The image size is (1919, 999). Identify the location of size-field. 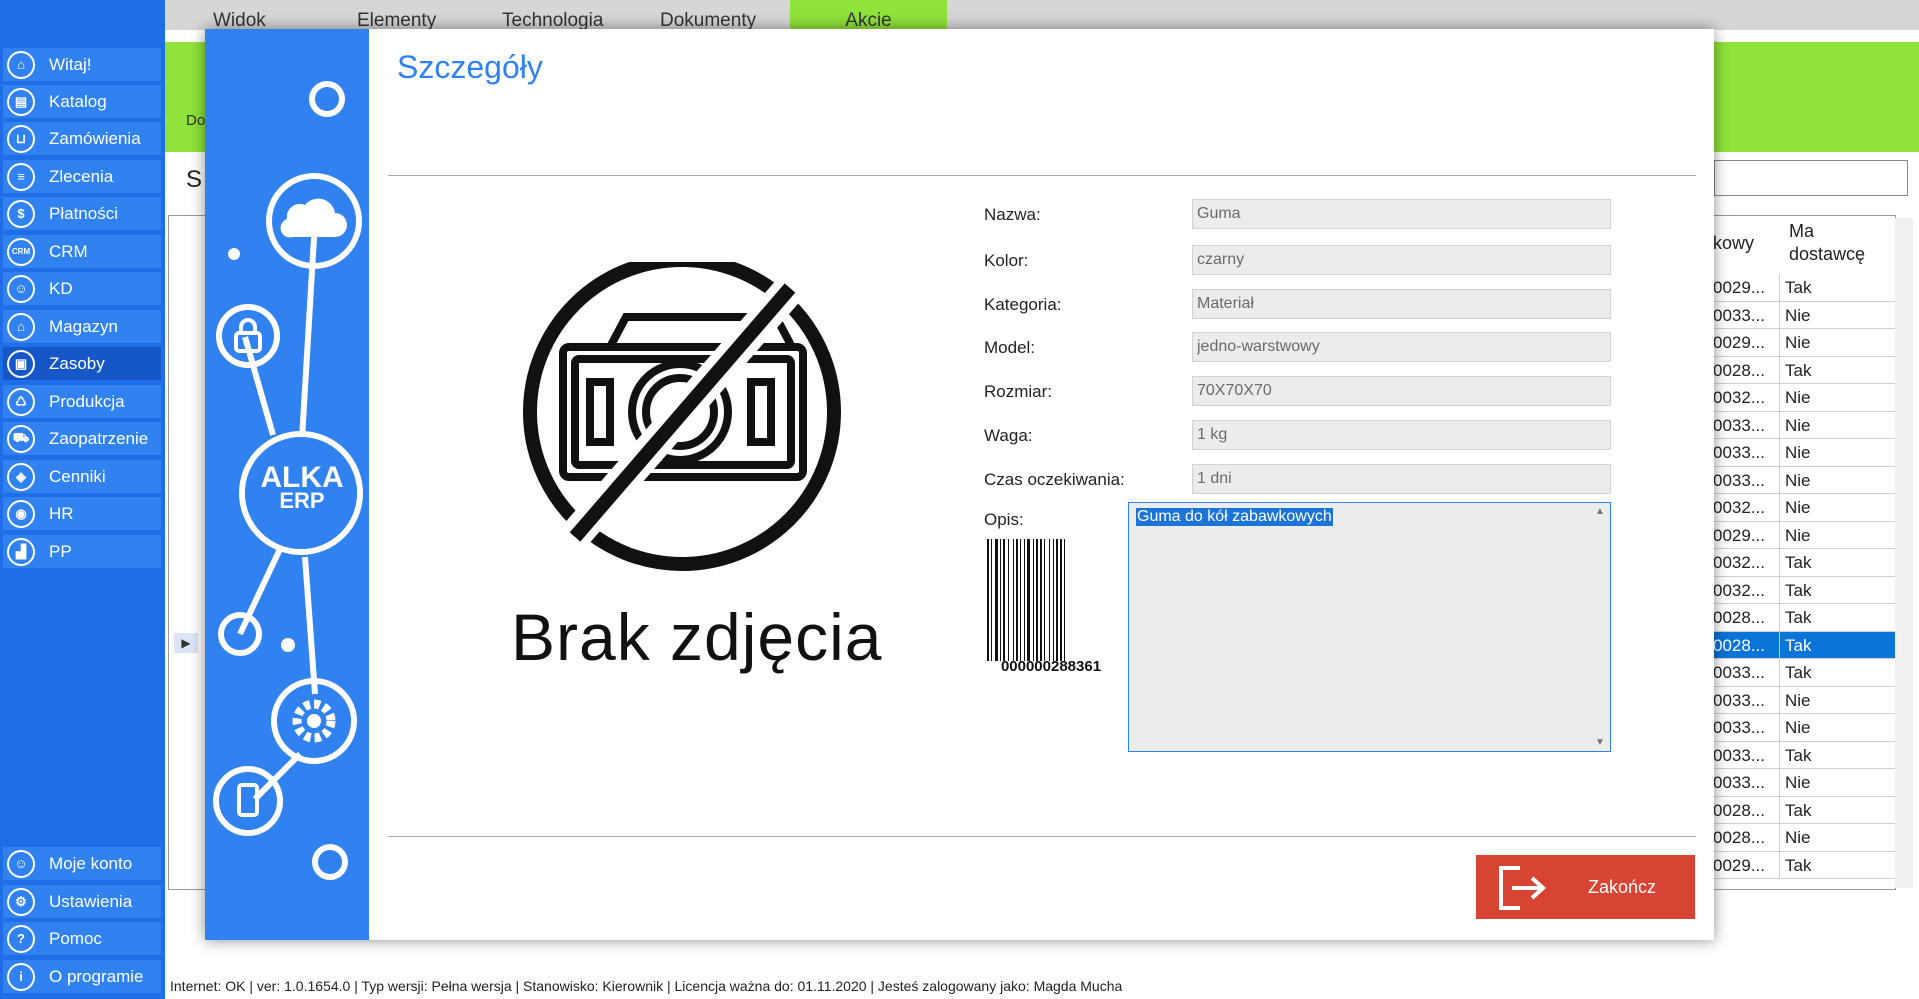
(1401, 391).